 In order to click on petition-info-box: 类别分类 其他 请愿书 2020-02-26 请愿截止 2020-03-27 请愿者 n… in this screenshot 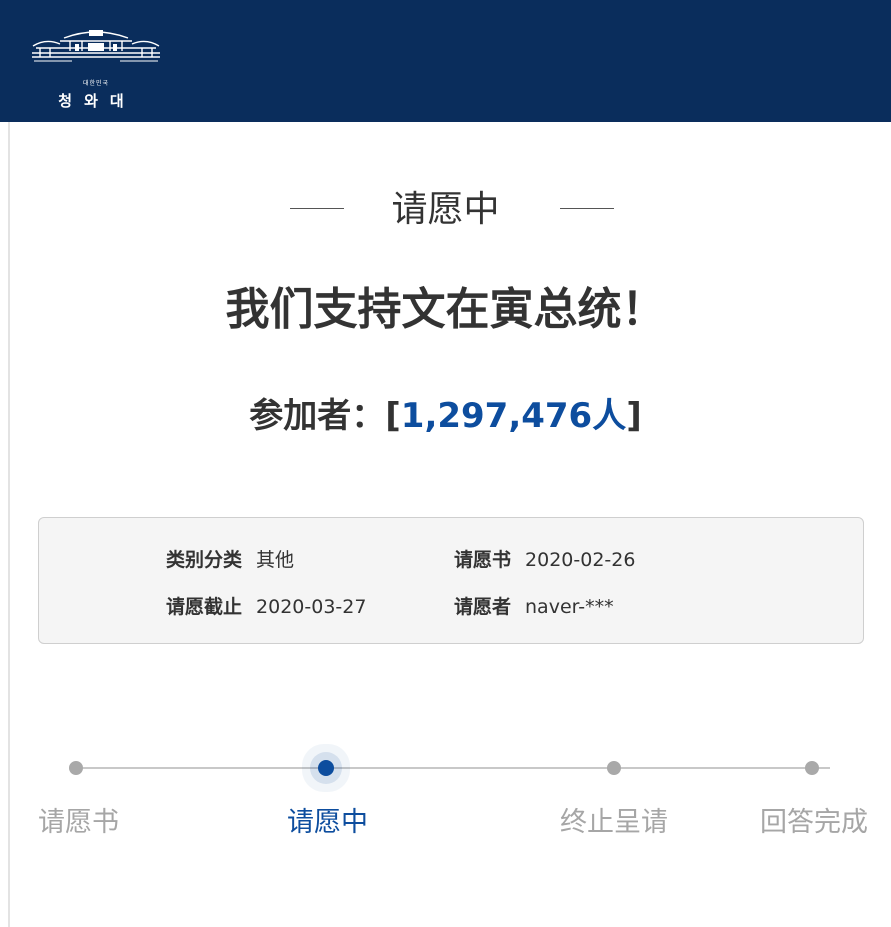, I will do `click(451, 580)`.